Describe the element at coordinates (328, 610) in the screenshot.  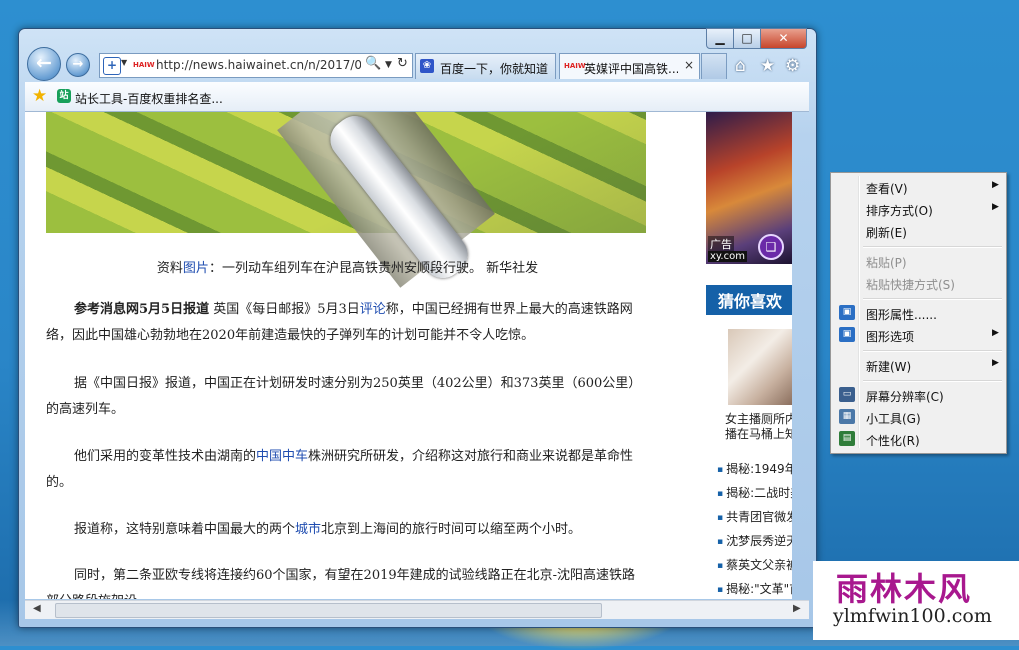
I see `scrollbar-thumb` at that location.